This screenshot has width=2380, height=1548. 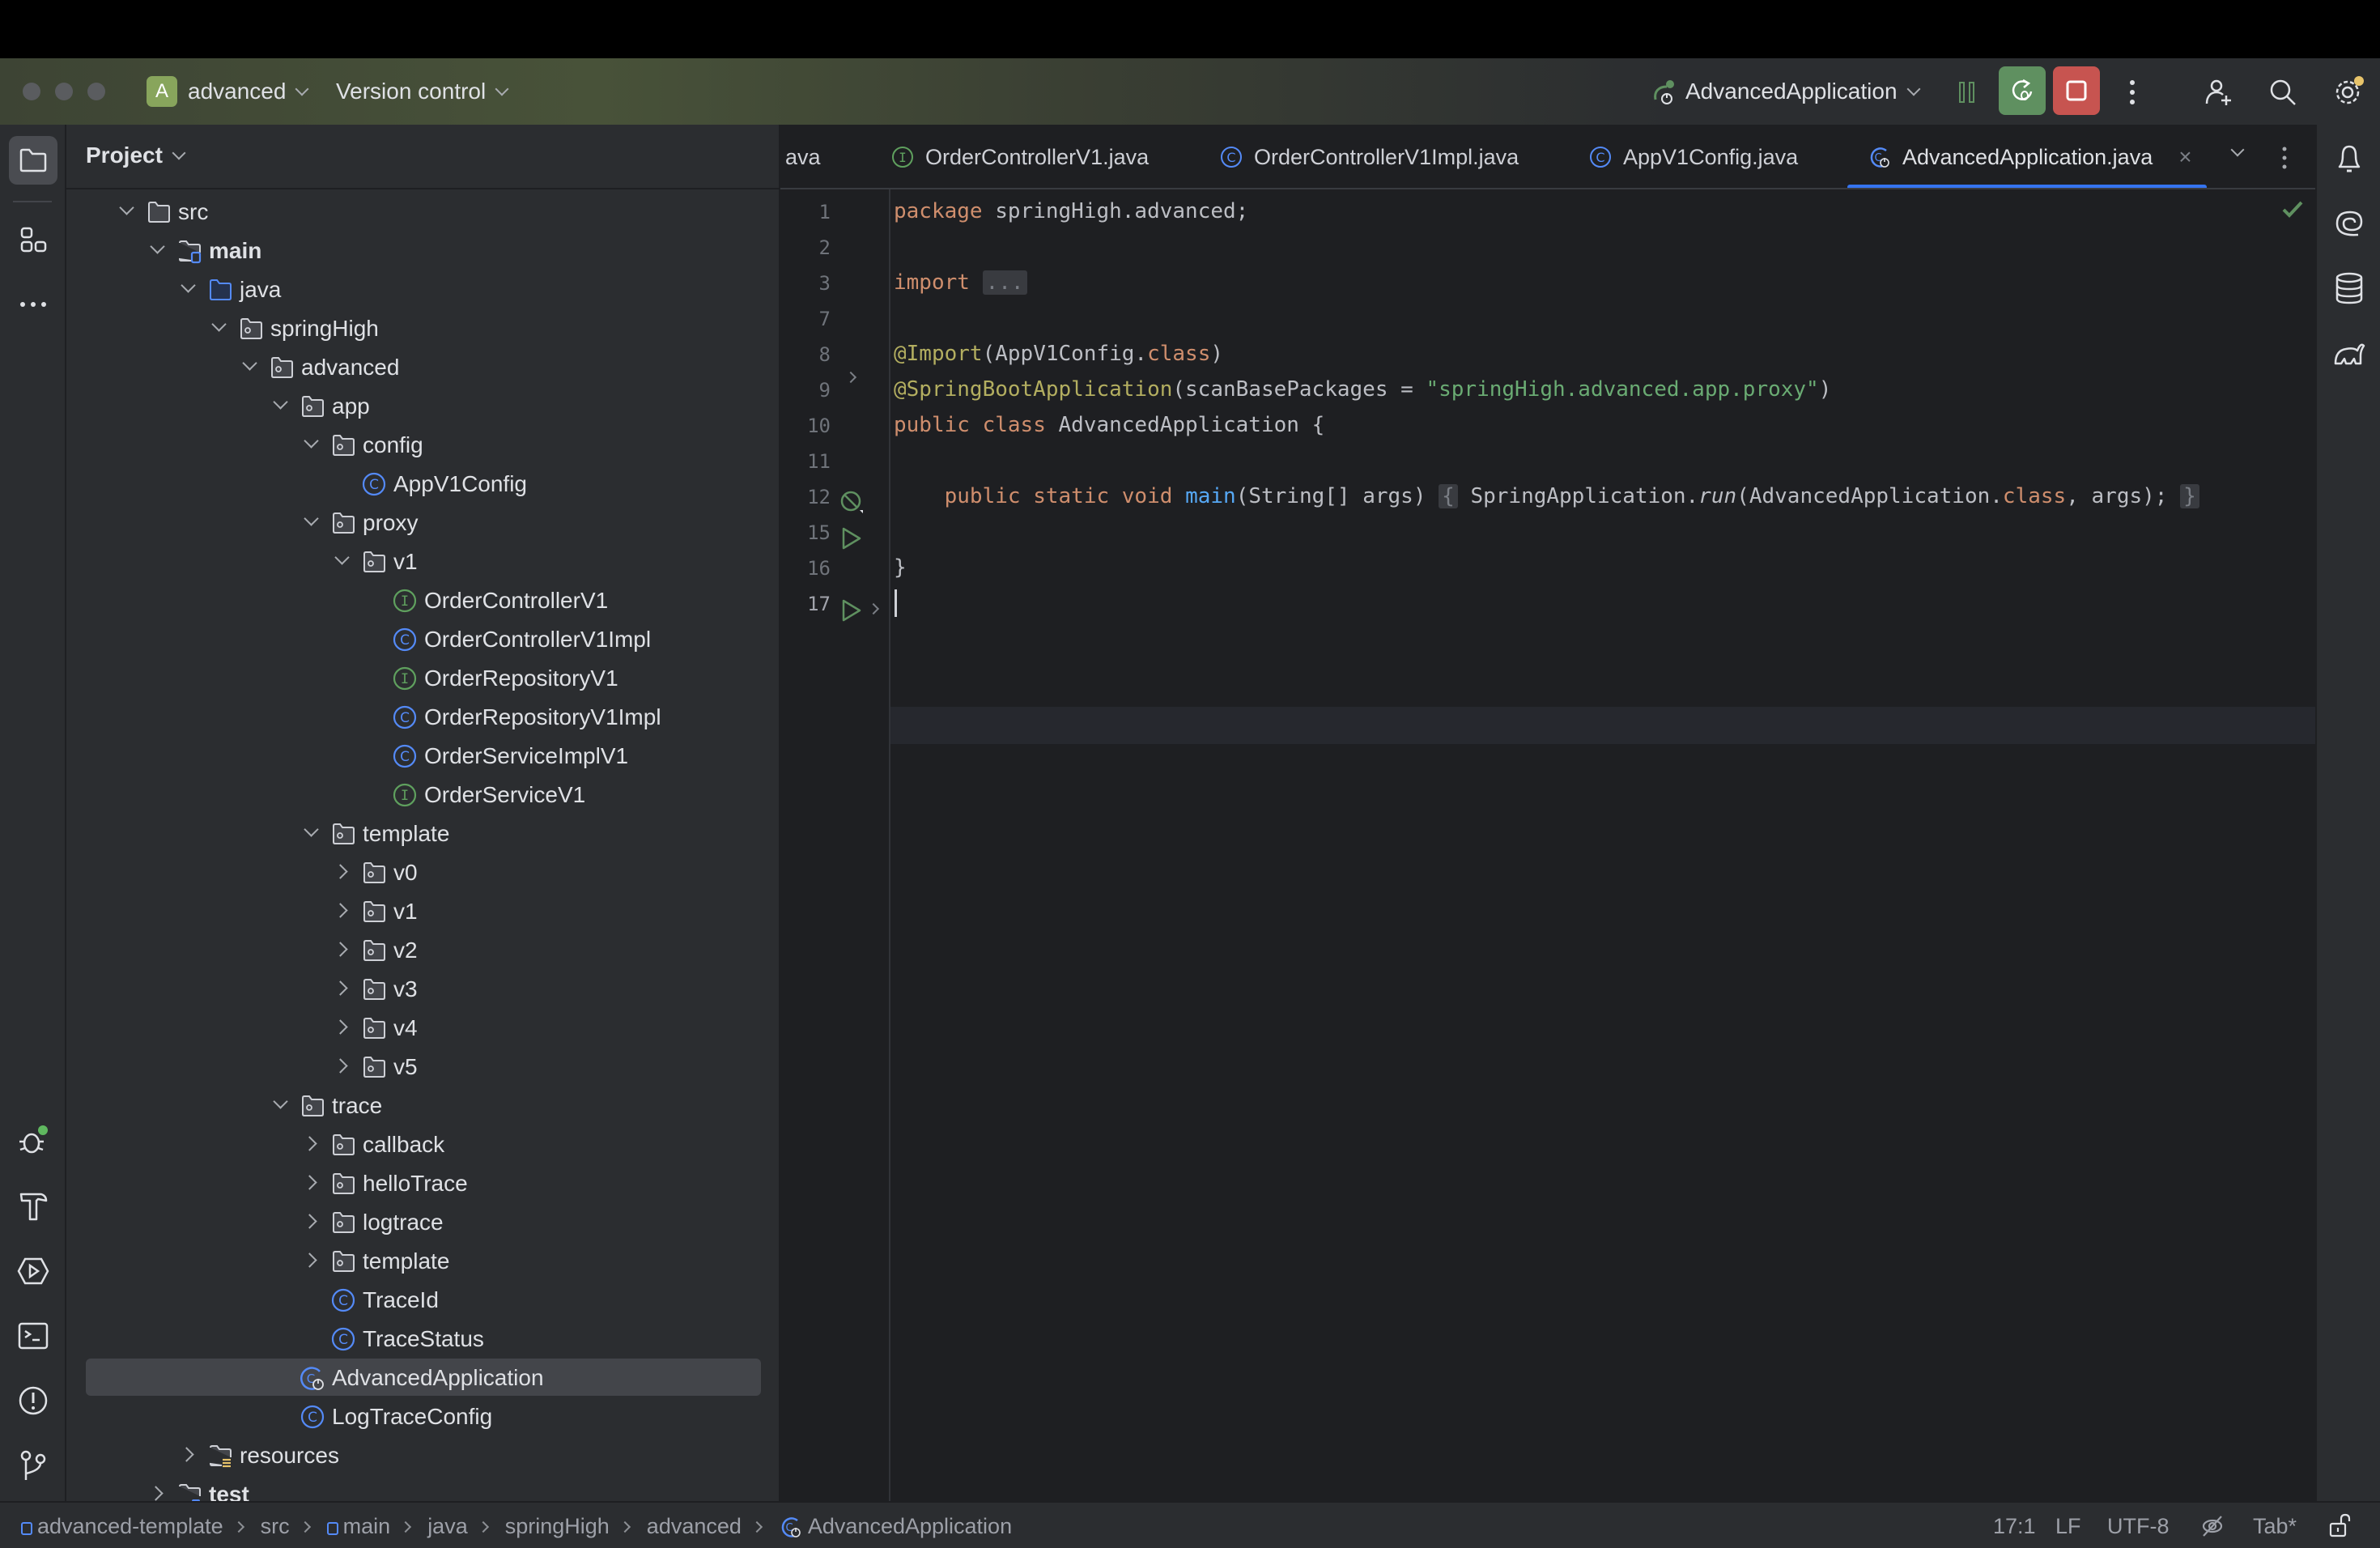 I want to click on tree-item: v3, so click(x=422, y=989).